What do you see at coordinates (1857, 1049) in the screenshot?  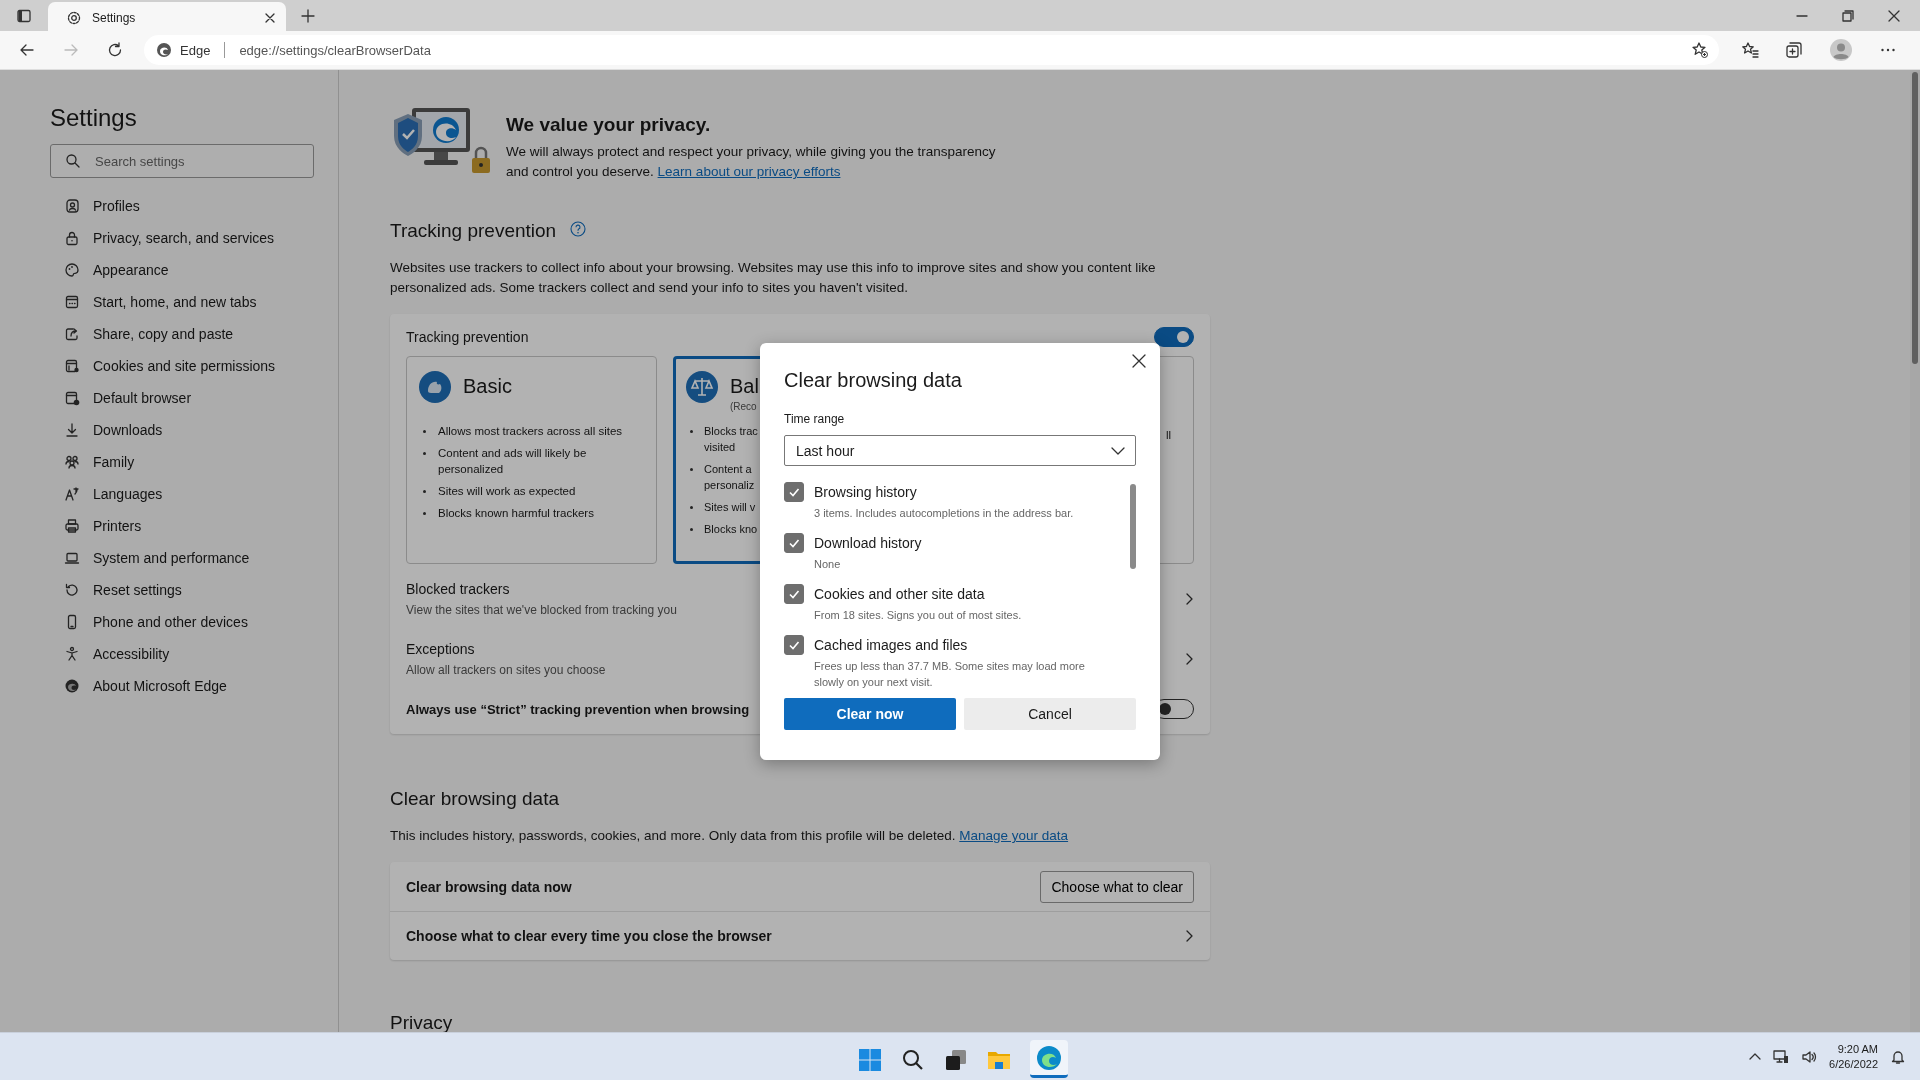 I see `clock-time: 9:20 AM` at bounding box center [1857, 1049].